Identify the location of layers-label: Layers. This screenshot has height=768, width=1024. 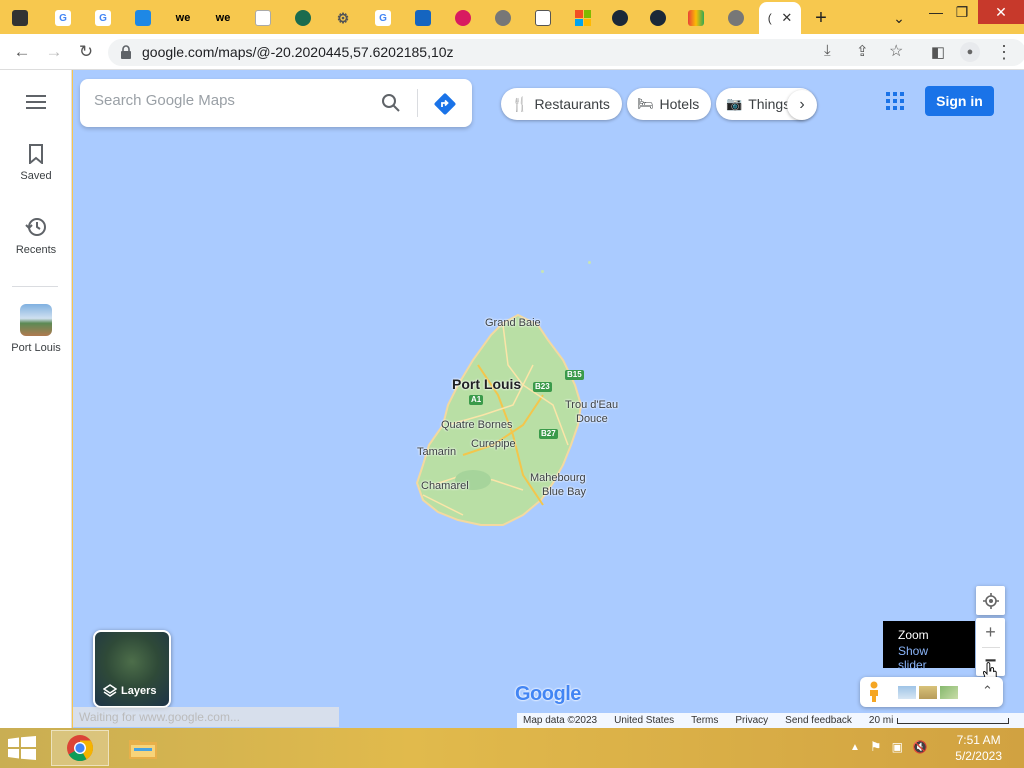
(139, 691).